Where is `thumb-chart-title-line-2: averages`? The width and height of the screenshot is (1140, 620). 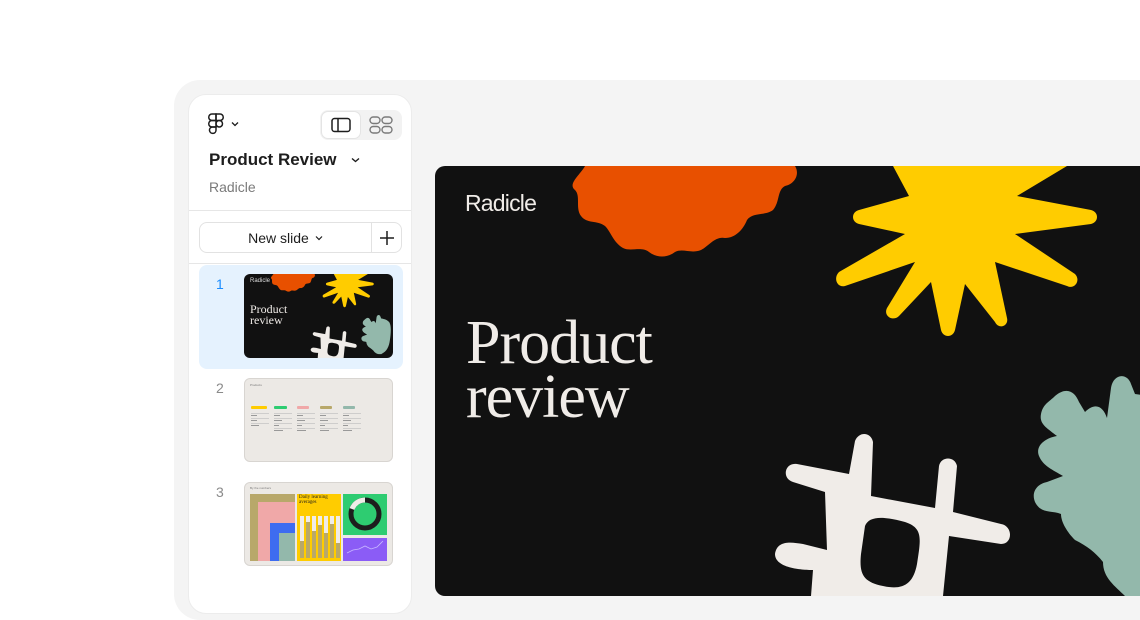
thumb-chart-title-line-2: averages is located at coordinates (308, 502).